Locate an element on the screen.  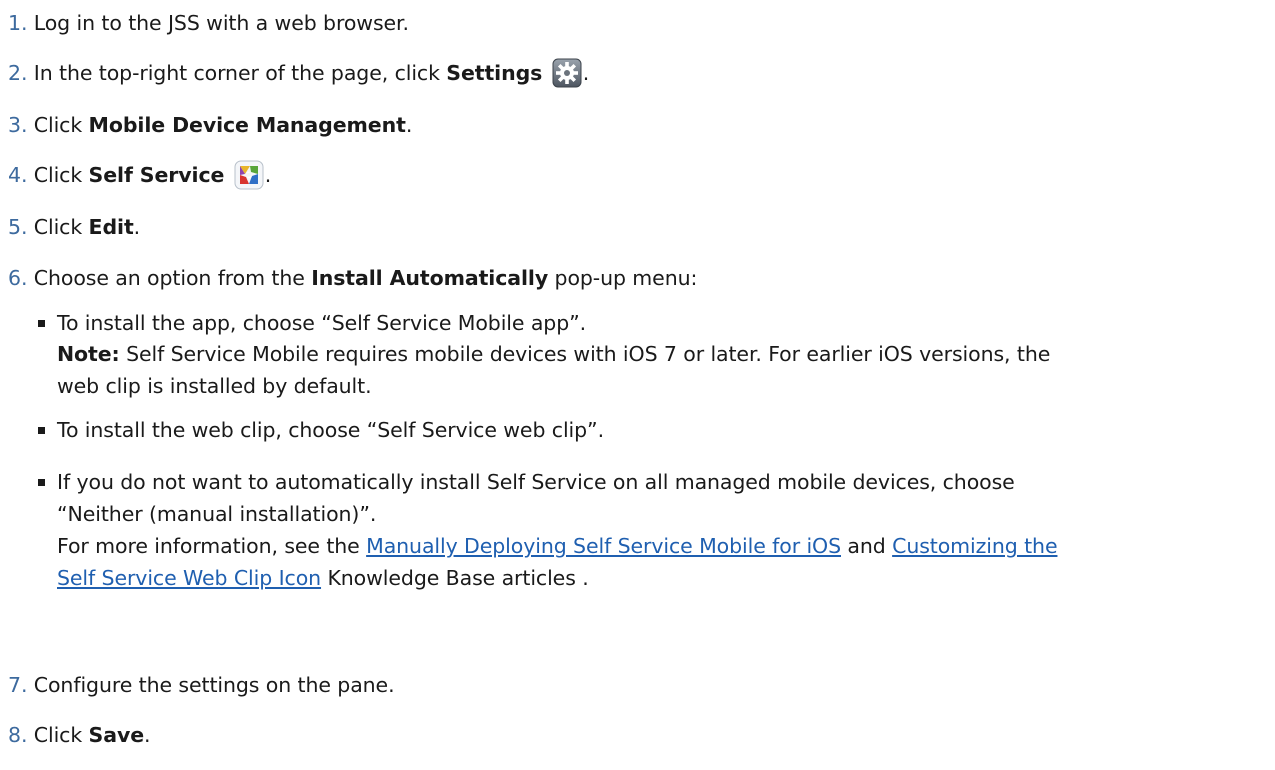
settings-label: Settings is located at coordinates (494, 73).